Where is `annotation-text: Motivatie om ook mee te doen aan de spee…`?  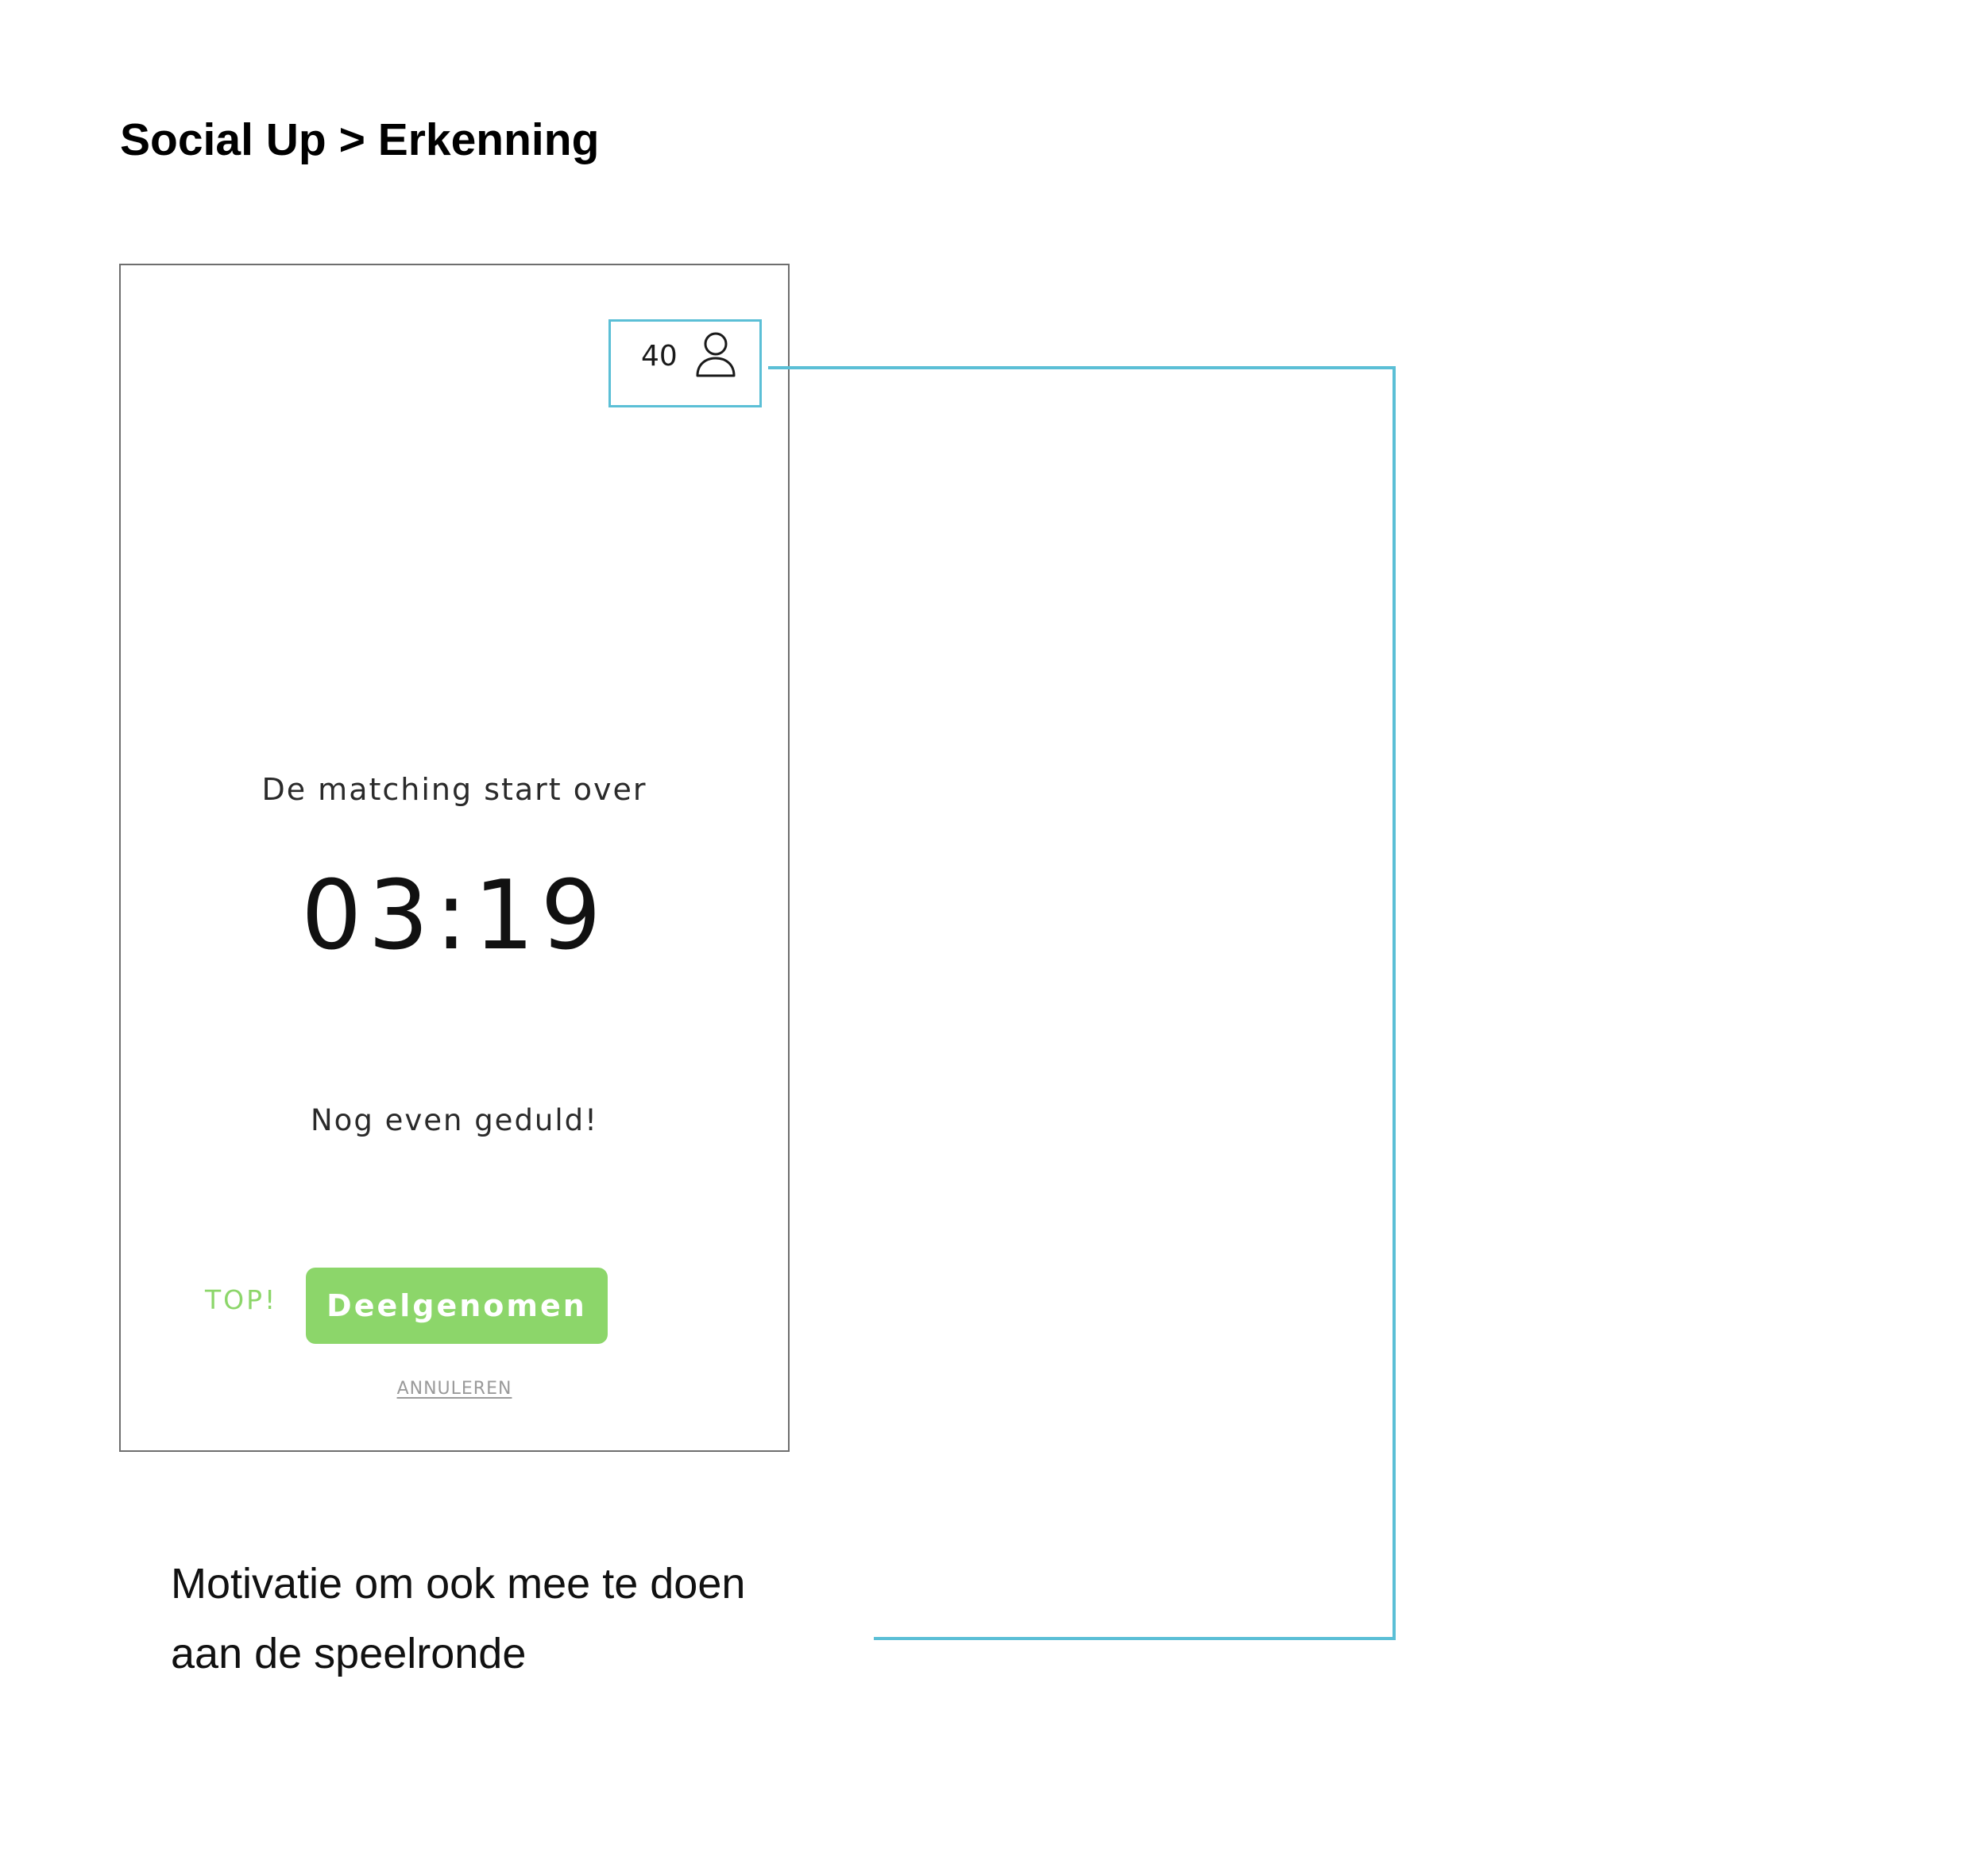
annotation-text: Motivatie om ook mee te doen aan de spee… is located at coordinates (458, 1619).